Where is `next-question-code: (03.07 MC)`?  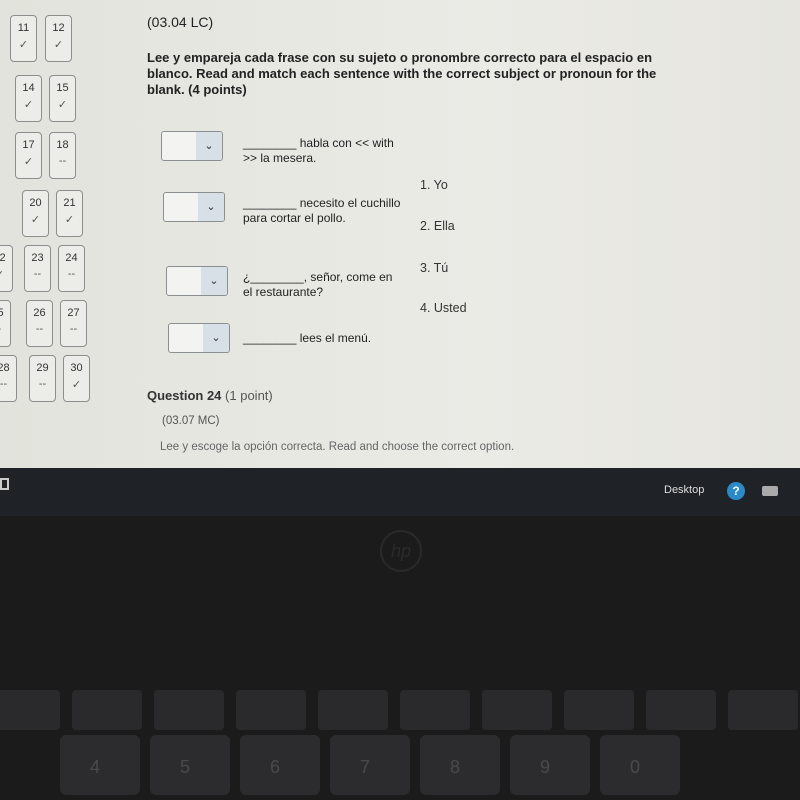
next-question-code: (03.07 MC) is located at coordinates (191, 421).